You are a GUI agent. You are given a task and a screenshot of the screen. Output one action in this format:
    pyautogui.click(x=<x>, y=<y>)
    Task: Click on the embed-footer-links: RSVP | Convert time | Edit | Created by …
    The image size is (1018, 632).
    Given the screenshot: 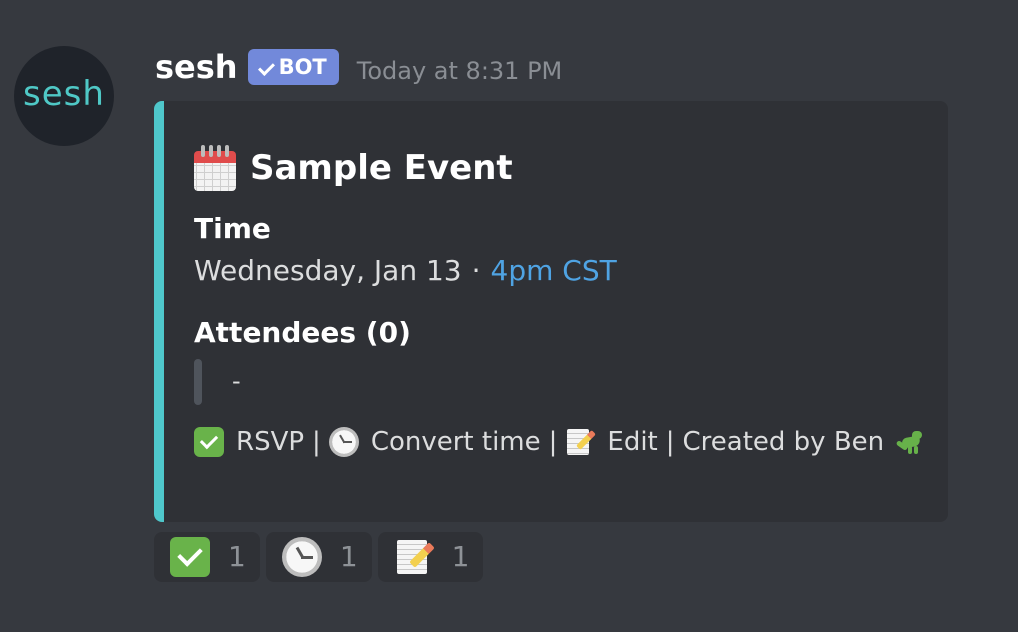 What is the action you would take?
    pyautogui.click(x=561, y=442)
    